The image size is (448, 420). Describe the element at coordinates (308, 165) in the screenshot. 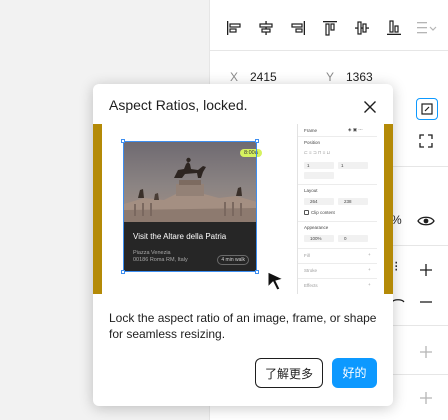

I see `mini-x-value: 1` at that location.